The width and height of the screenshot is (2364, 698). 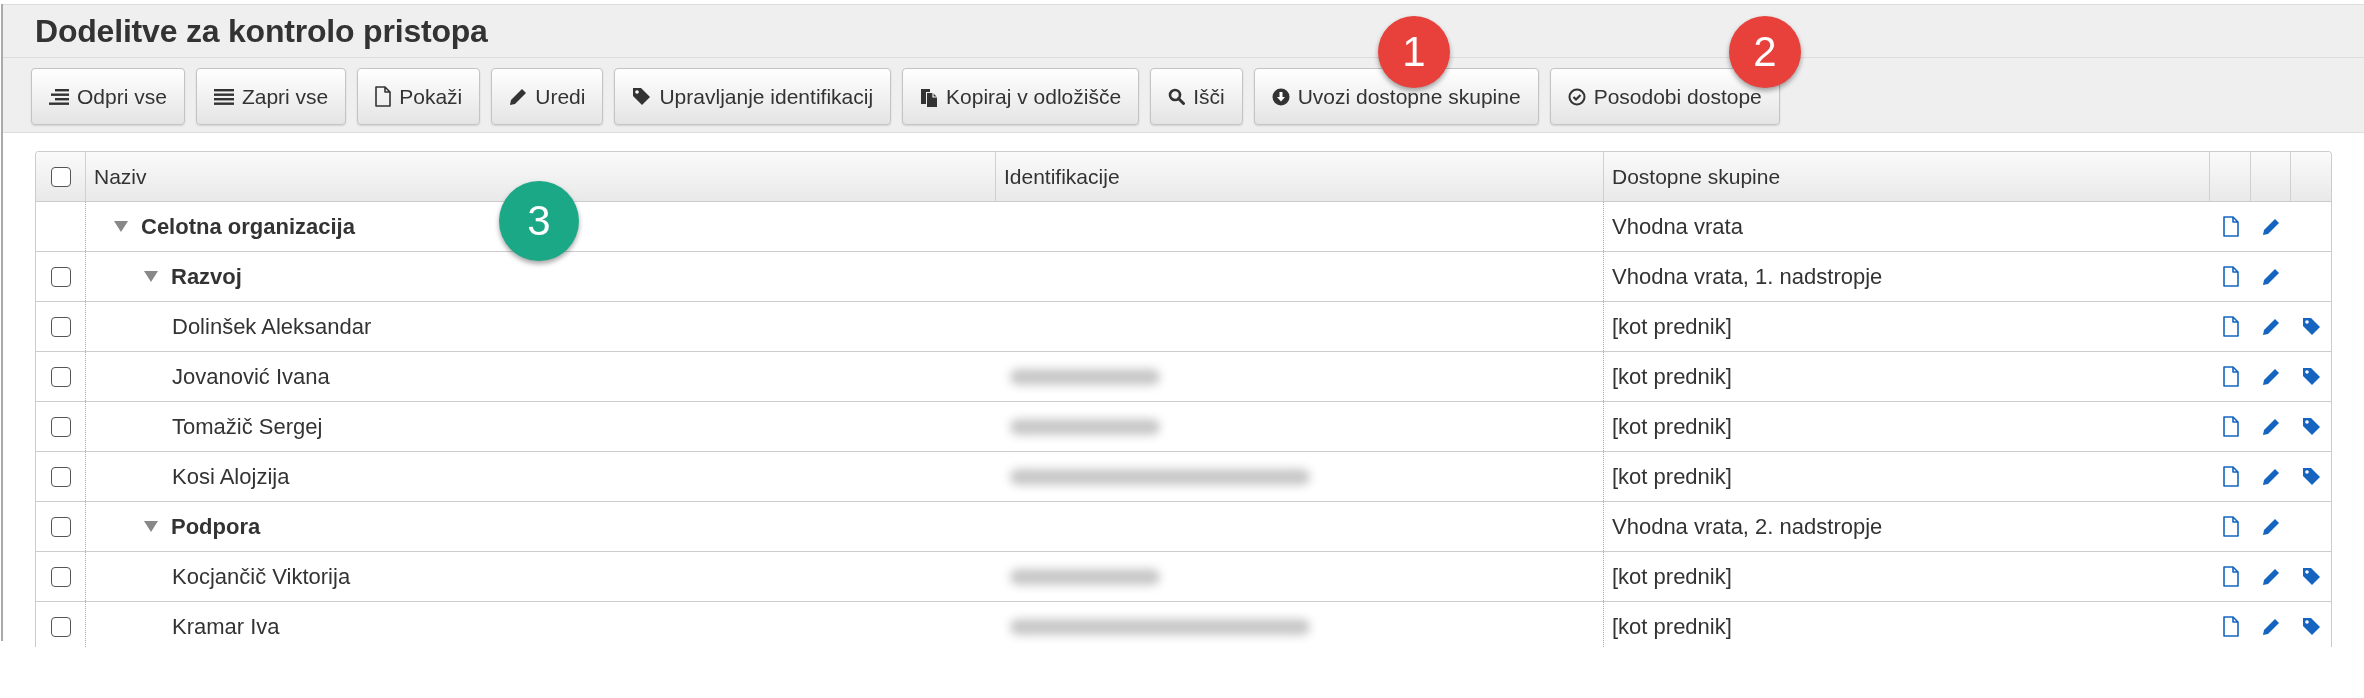 I want to click on copy-icon, so click(x=929, y=96).